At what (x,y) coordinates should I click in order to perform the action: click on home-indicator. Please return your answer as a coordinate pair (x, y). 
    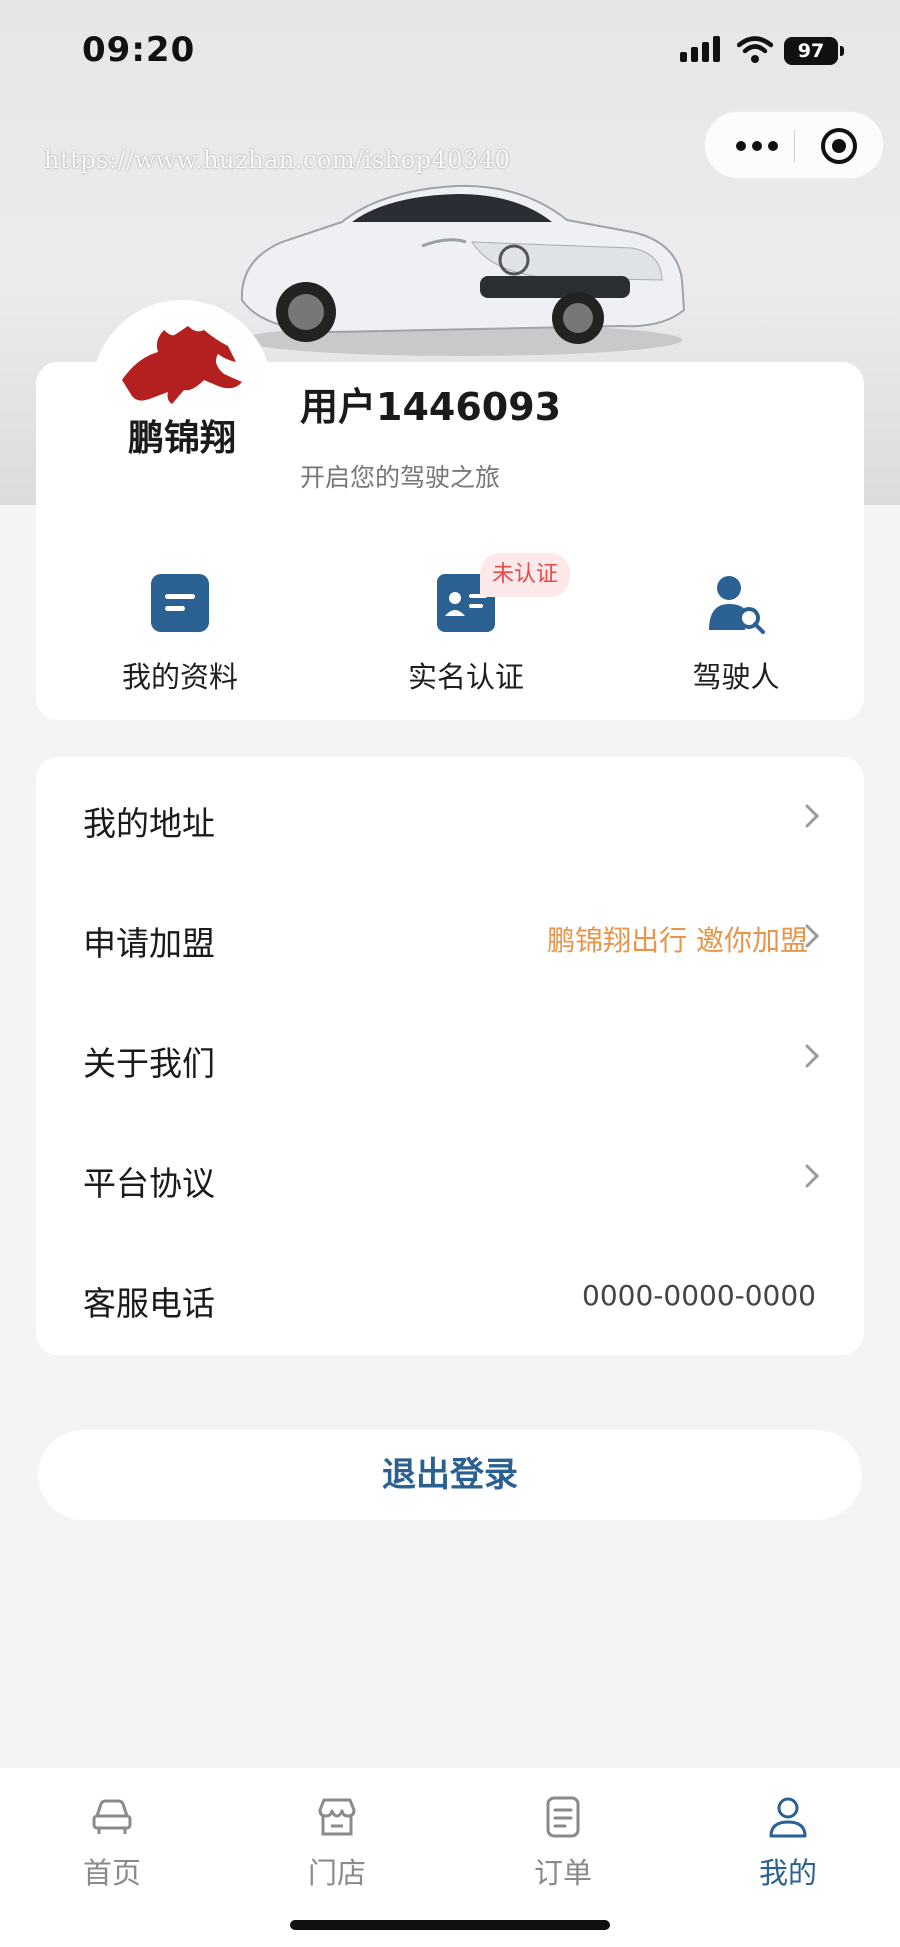
    Looking at the image, I should click on (450, 1925).